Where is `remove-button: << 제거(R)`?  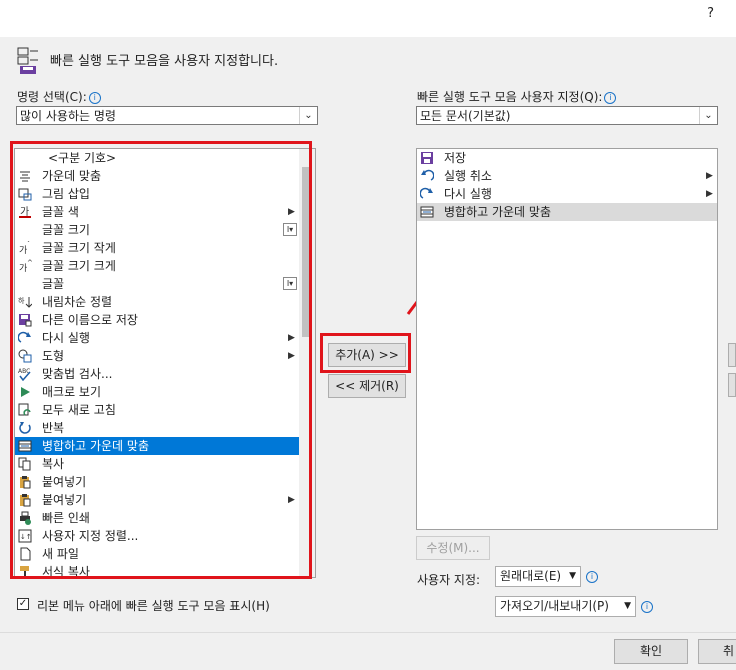
remove-button: << 제거(R) is located at coordinates (367, 386).